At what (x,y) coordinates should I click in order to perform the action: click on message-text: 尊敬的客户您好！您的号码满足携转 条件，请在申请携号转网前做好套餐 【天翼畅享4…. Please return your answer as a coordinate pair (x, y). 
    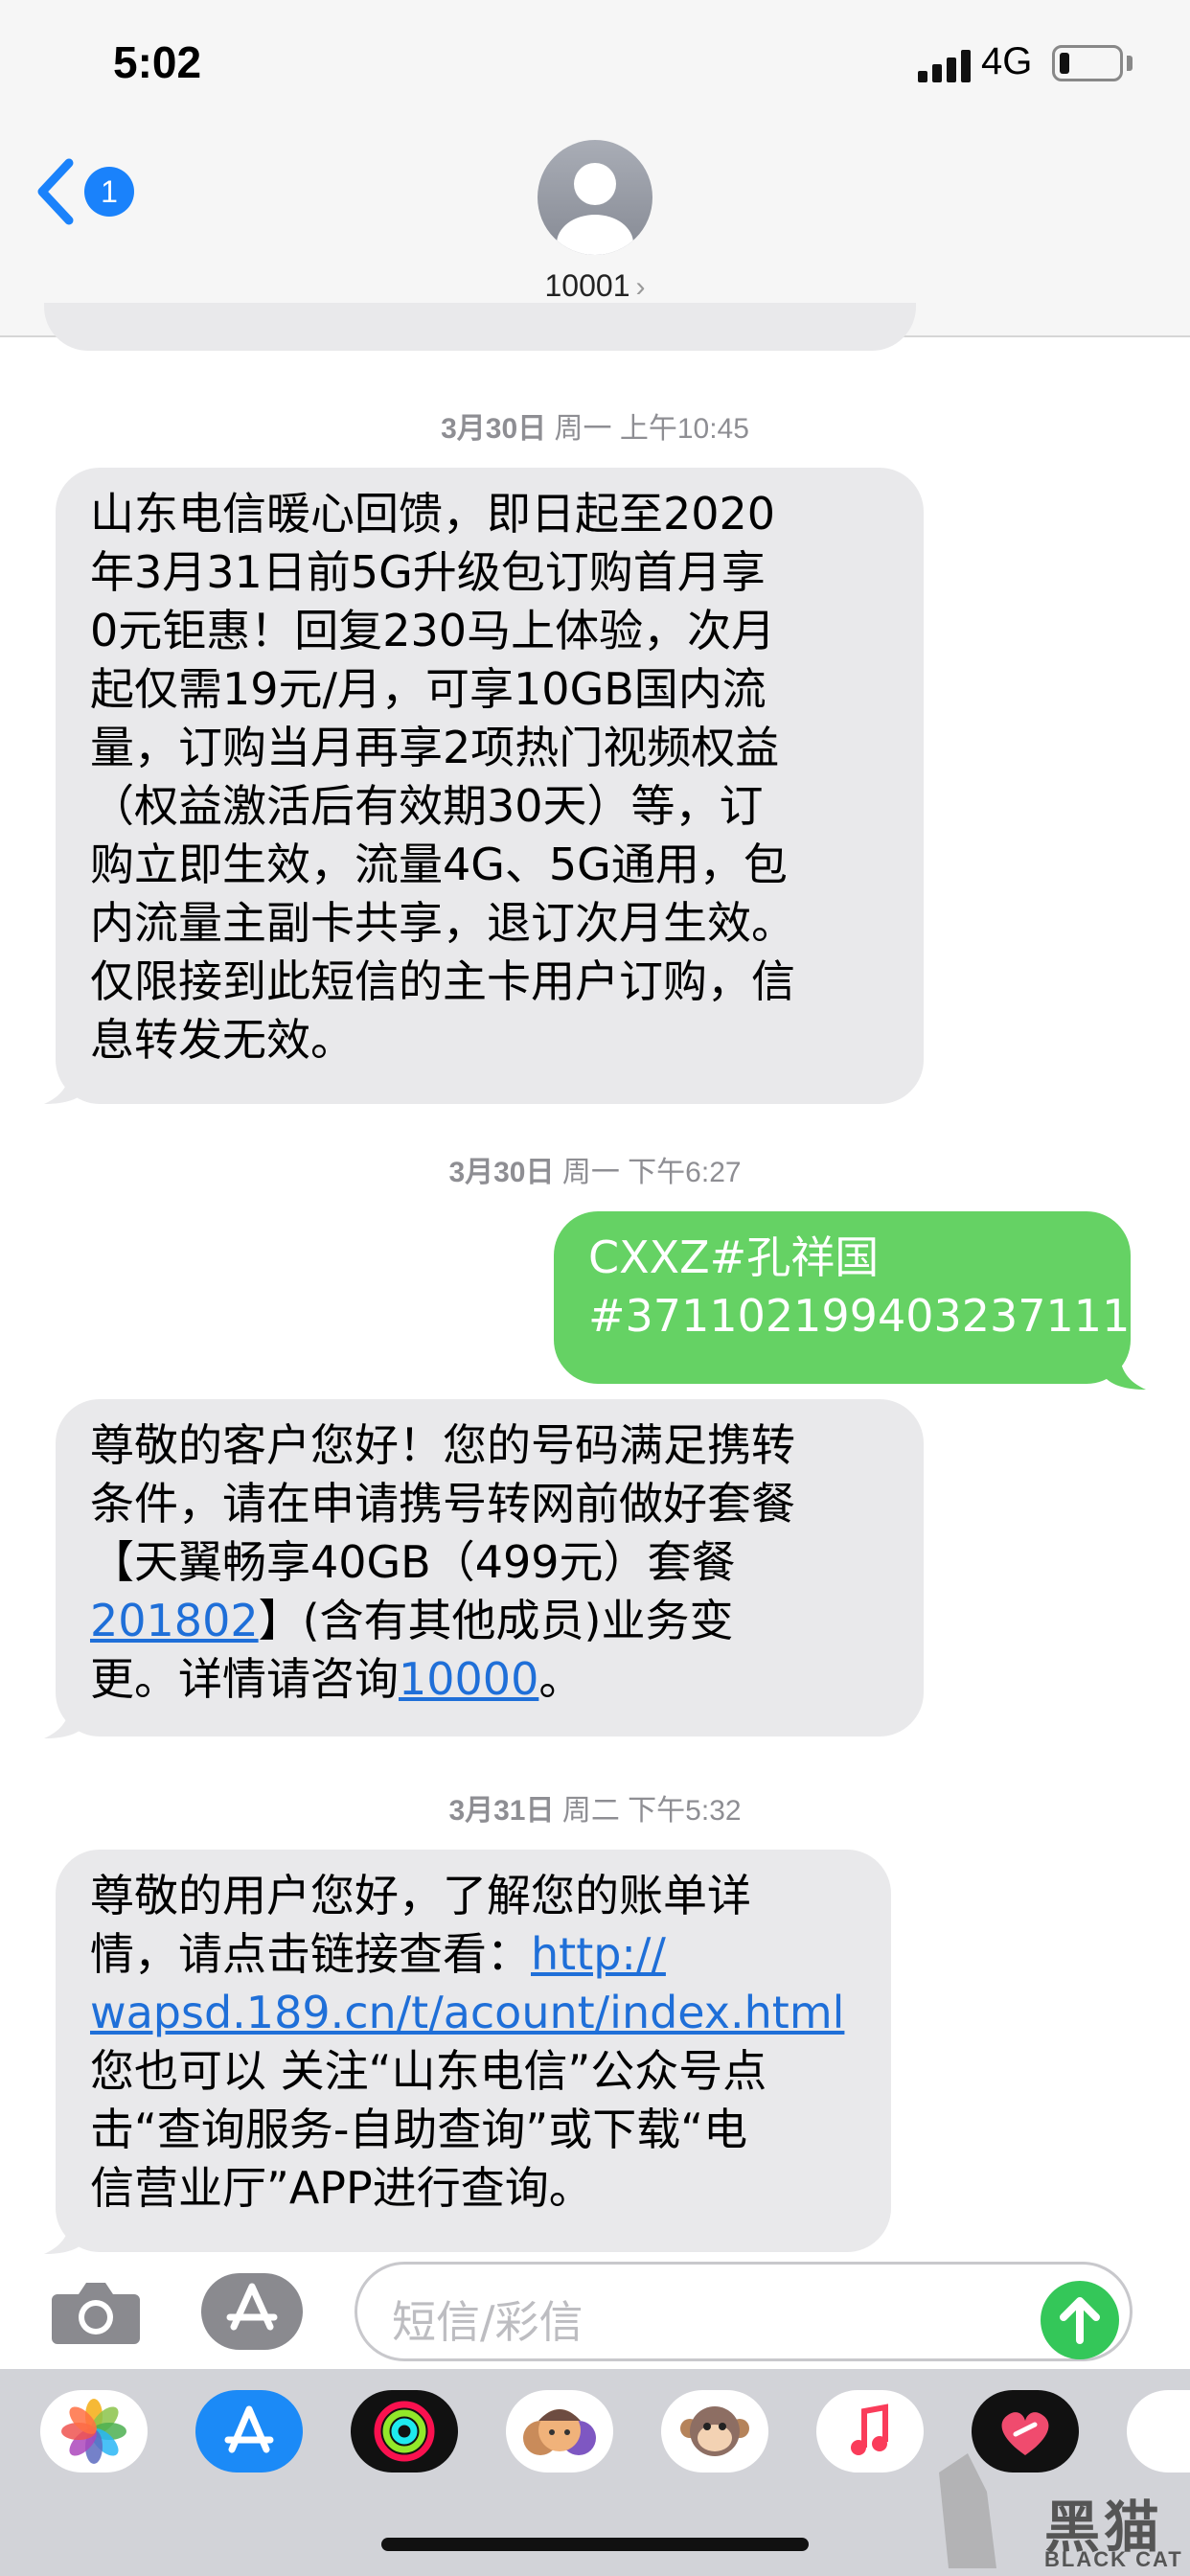
    Looking at the image, I should click on (443, 1503).